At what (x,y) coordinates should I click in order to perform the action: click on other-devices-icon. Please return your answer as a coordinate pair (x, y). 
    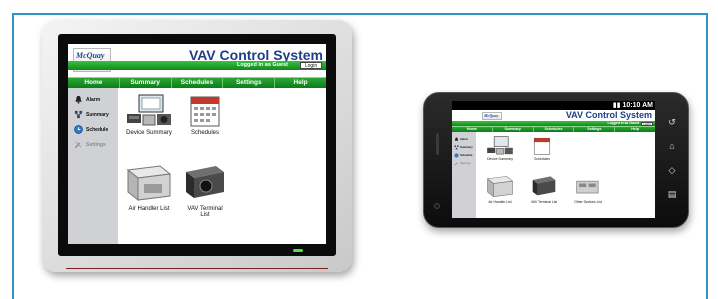
    Looking at the image, I should click on (587, 187).